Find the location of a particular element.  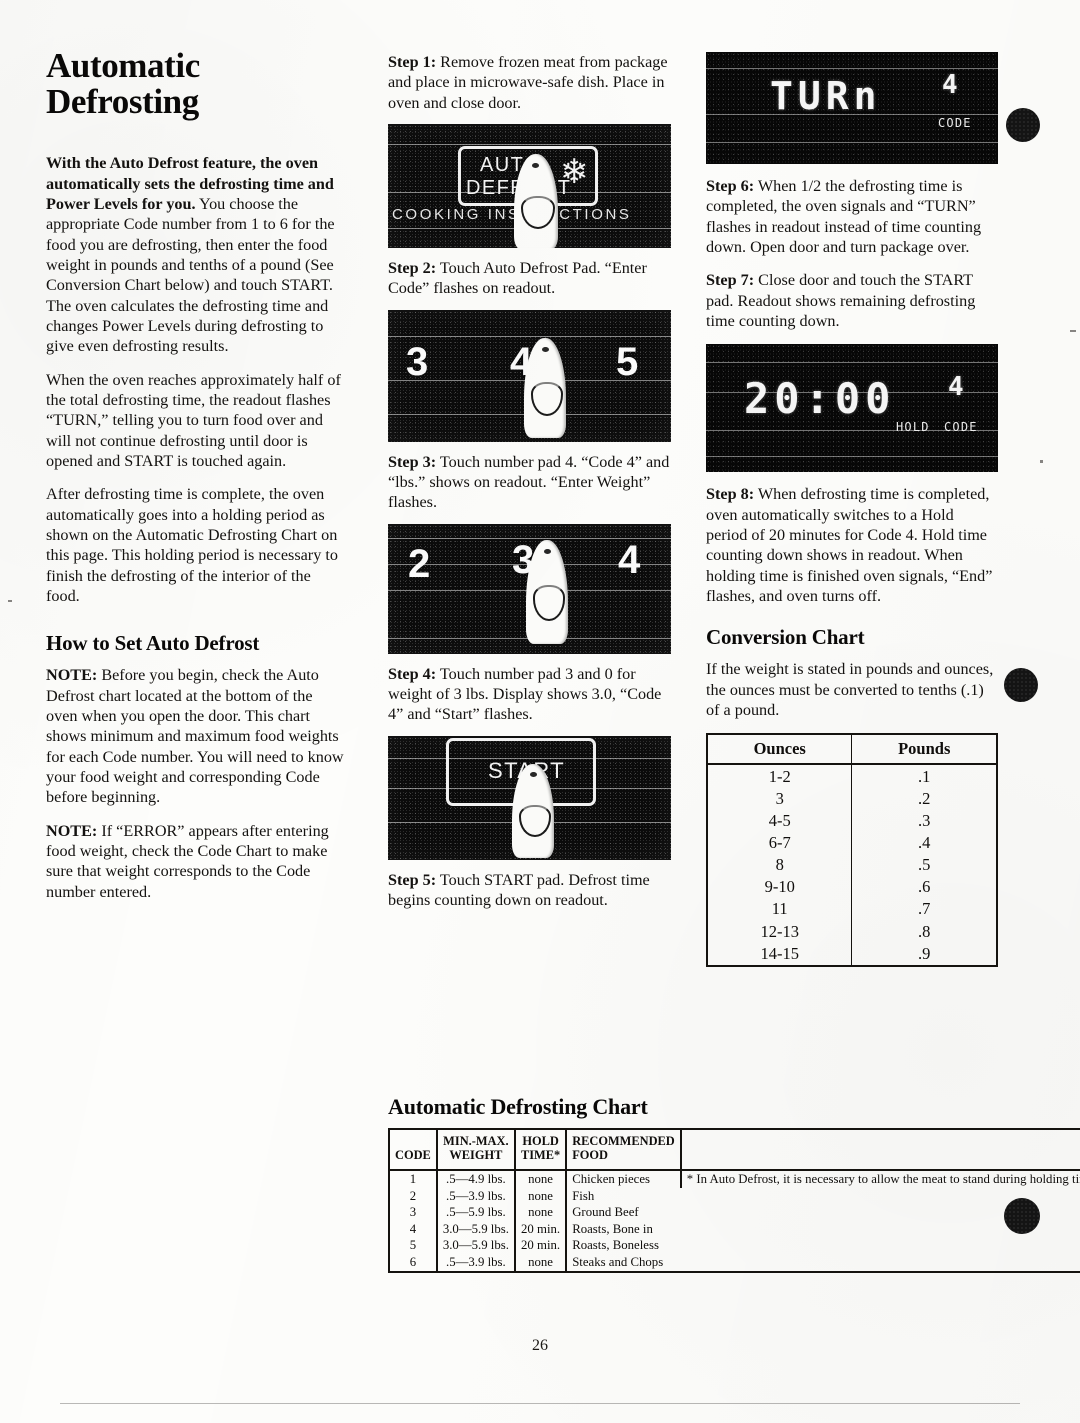

how-to-set-auto-defrost-heading: How to Set Auto Defrost is located at coordinates (153, 643).